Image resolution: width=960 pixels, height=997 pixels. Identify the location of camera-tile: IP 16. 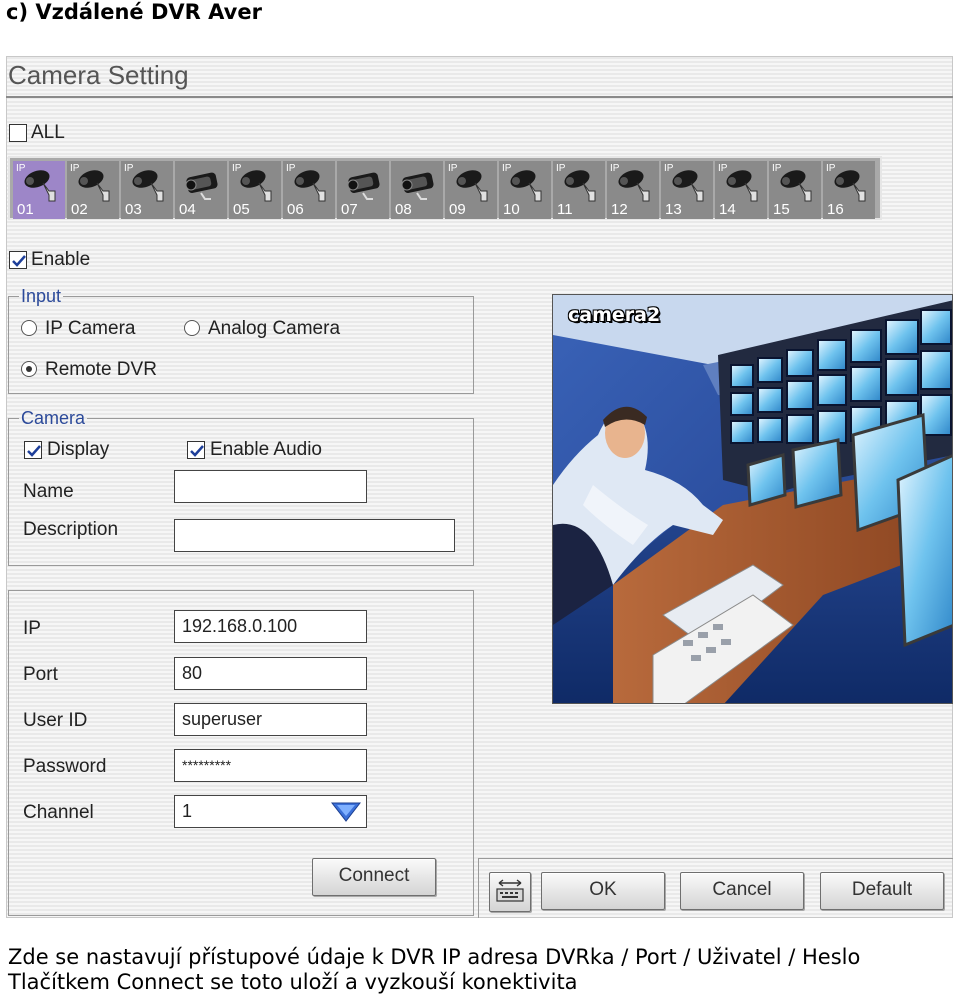
(849, 190).